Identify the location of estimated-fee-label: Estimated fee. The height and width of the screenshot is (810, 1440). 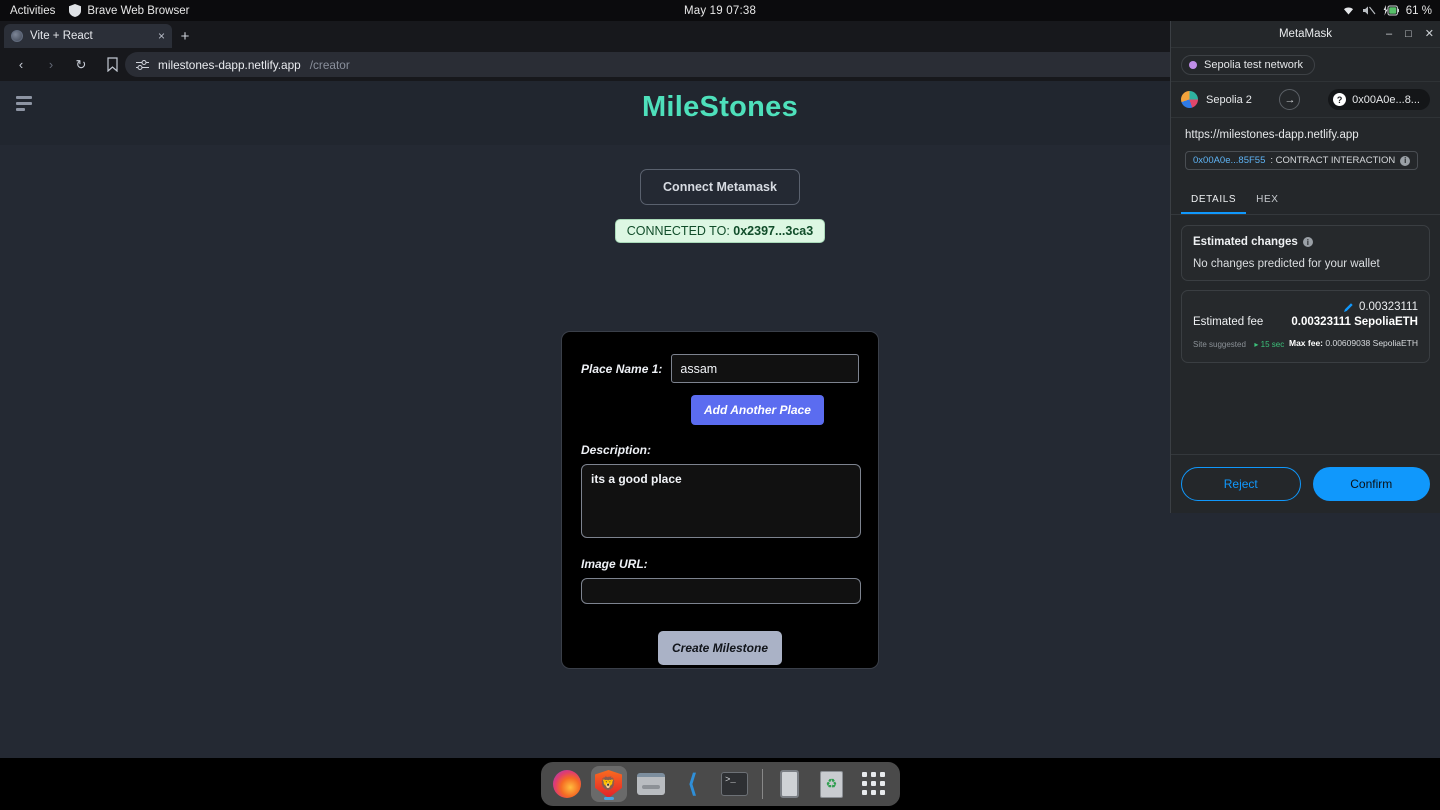
(1228, 322).